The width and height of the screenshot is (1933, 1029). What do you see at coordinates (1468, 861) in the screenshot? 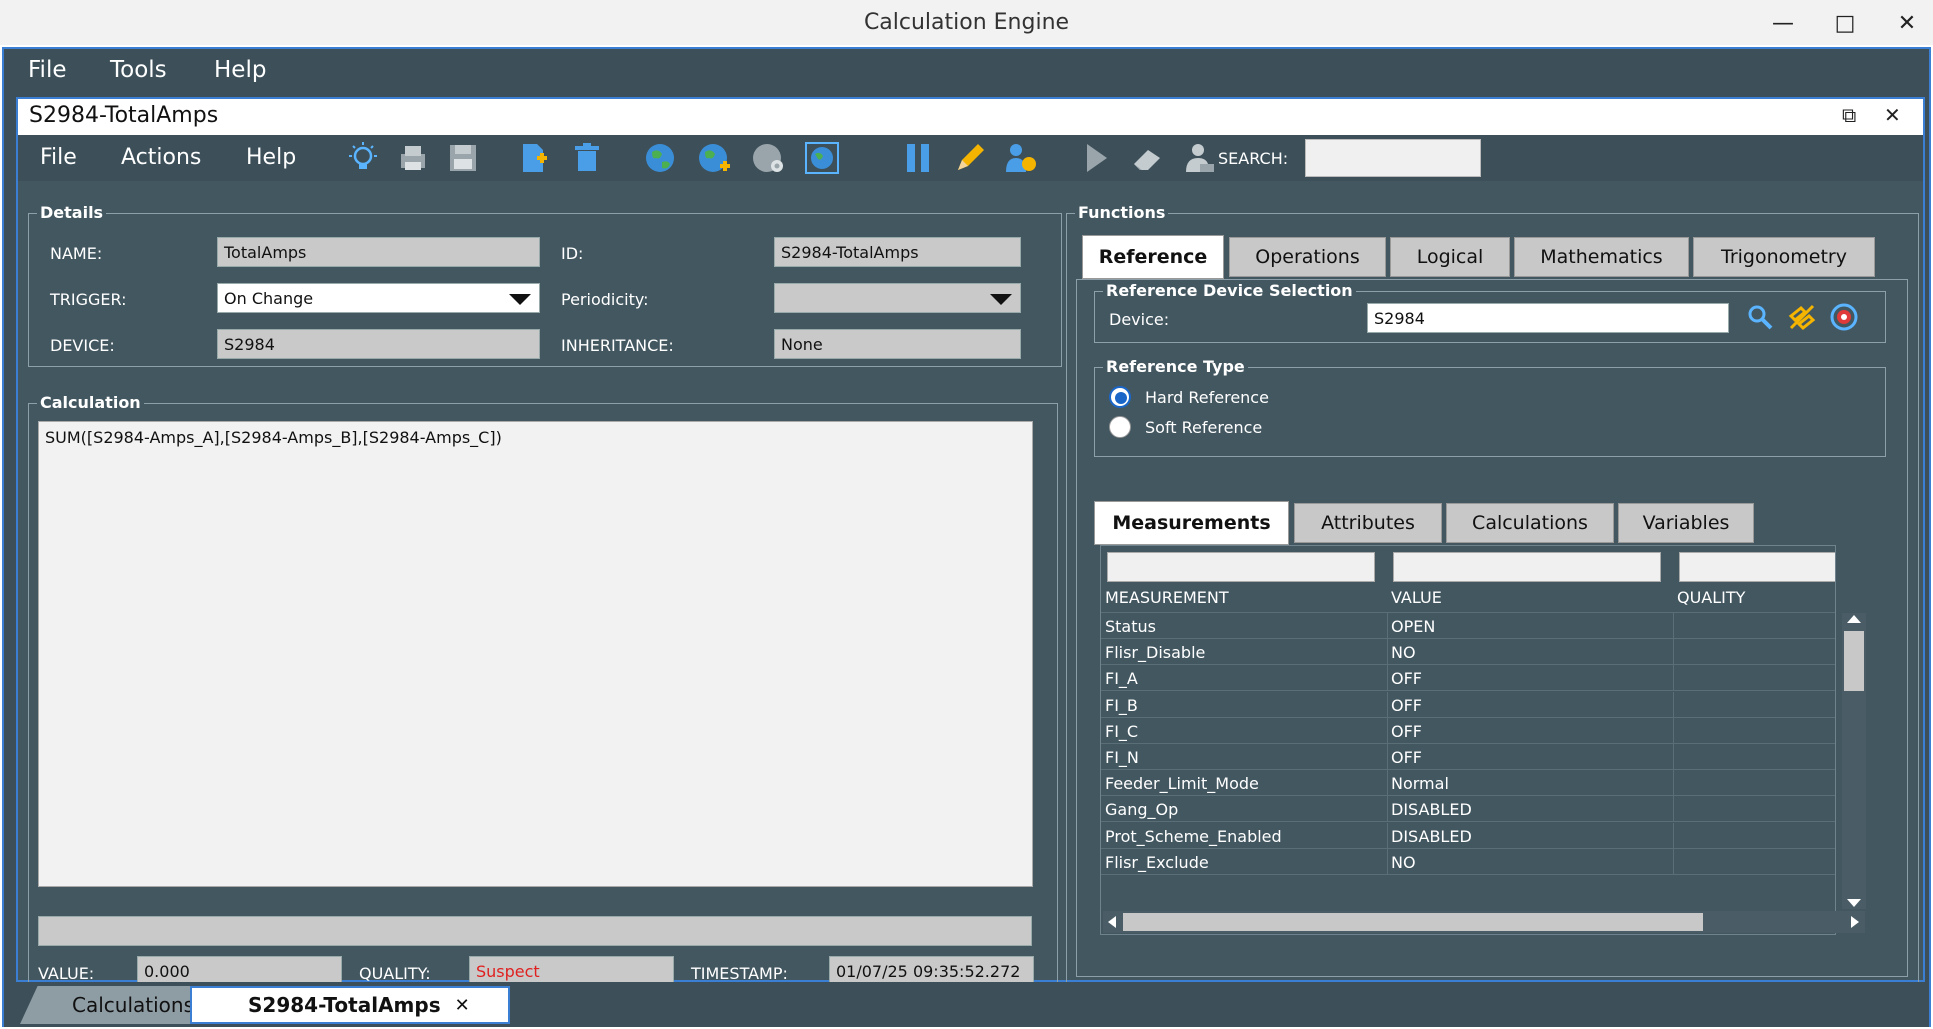
I see `table-row: Flisr_Exclude NO` at bounding box center [1468, 861].